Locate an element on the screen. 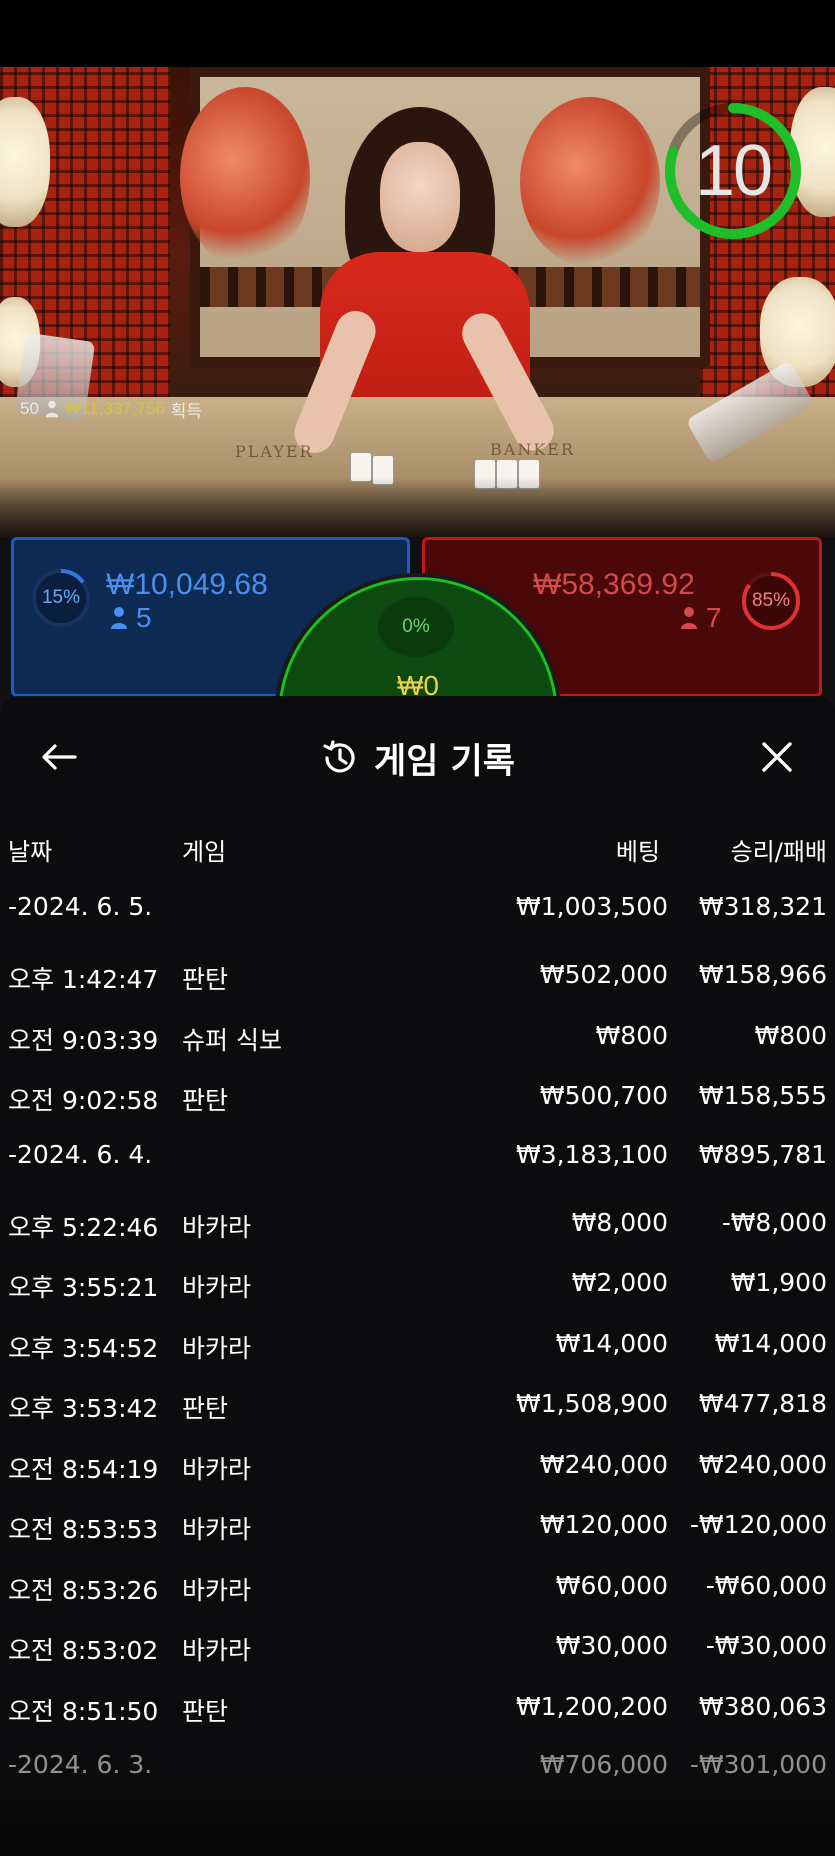  history-time: 오후 5:22:46 is located at coordinates (83, 1227).